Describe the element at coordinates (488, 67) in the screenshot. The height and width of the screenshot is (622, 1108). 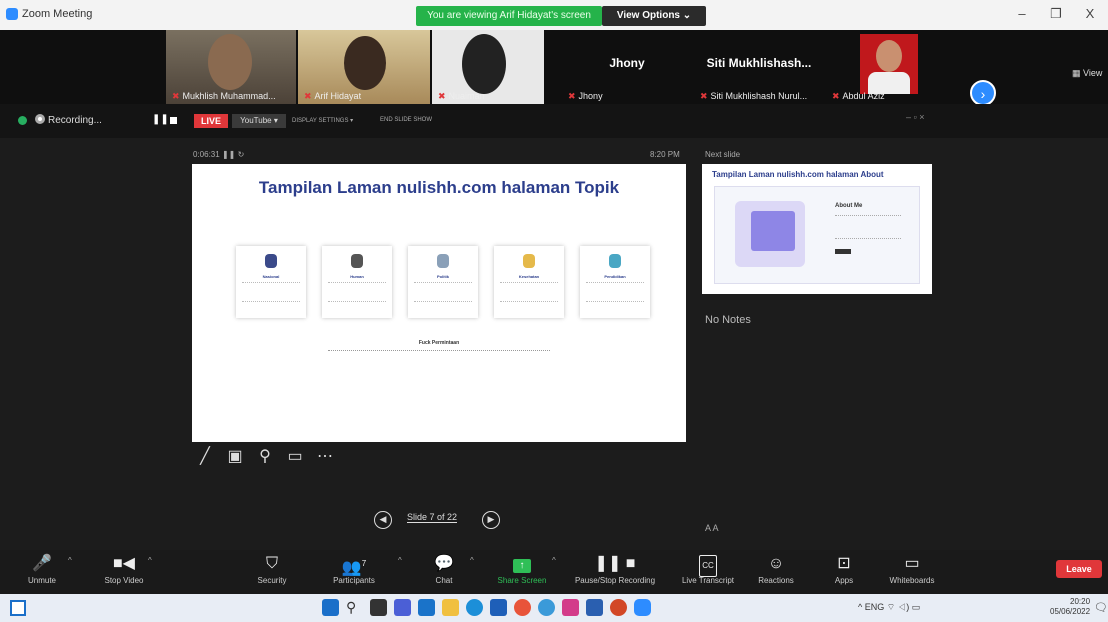
I see `participant-tile: ✖ Nuaiman` at that location.